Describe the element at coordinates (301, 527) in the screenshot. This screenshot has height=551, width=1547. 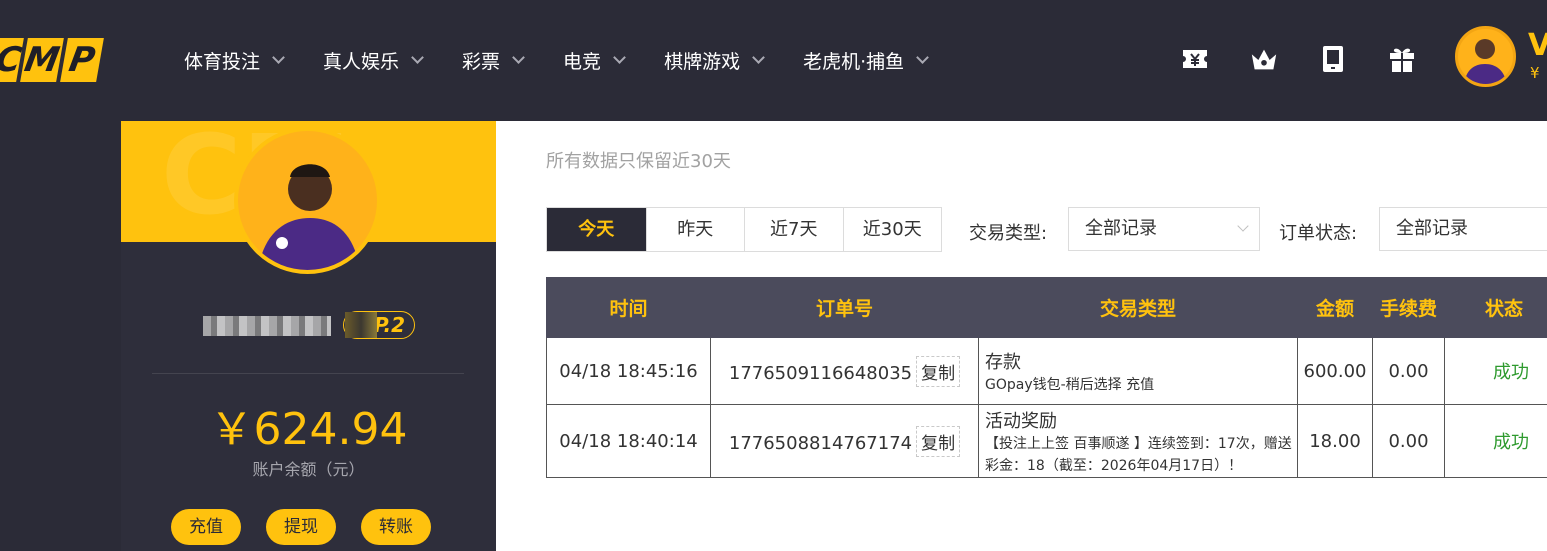
I see `withdraw-button: 提现` at that location.